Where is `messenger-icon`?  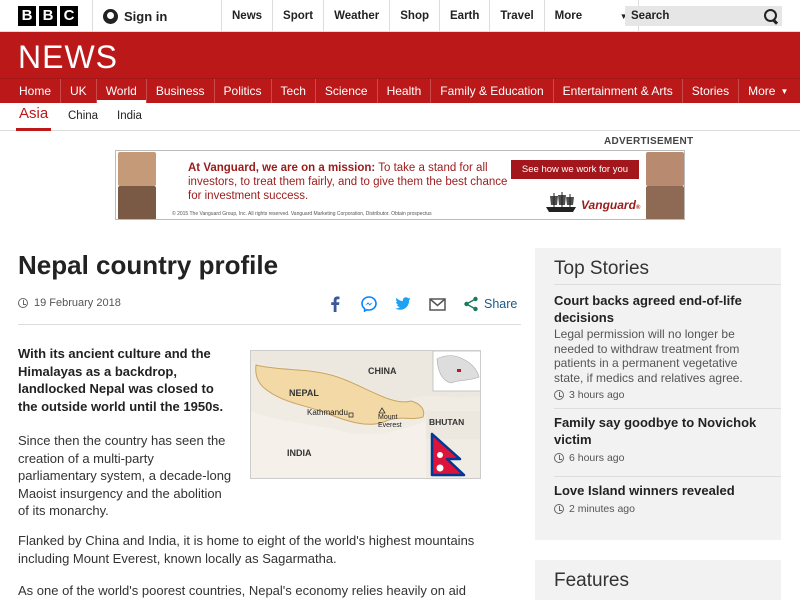
messenger-icon is located at coordinates (369, 304).